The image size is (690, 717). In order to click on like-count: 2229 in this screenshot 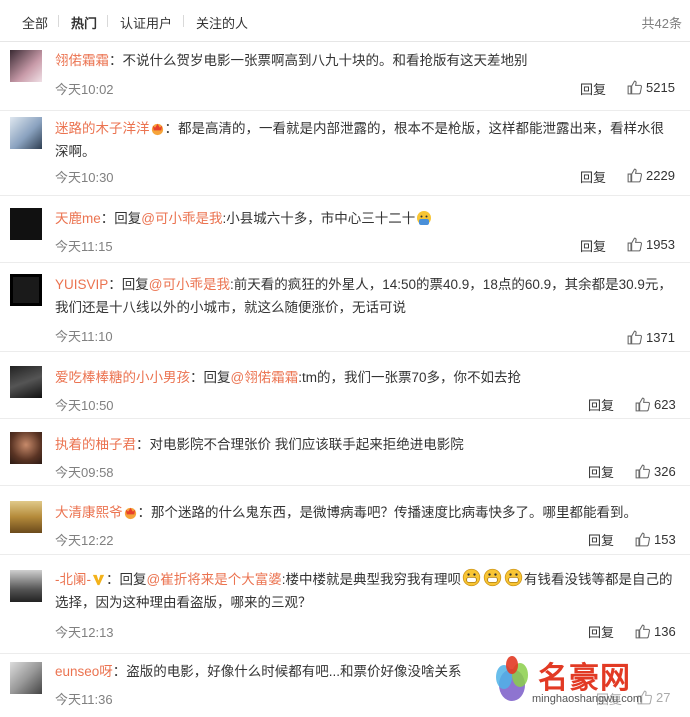, I will do `click(660, 175)`.